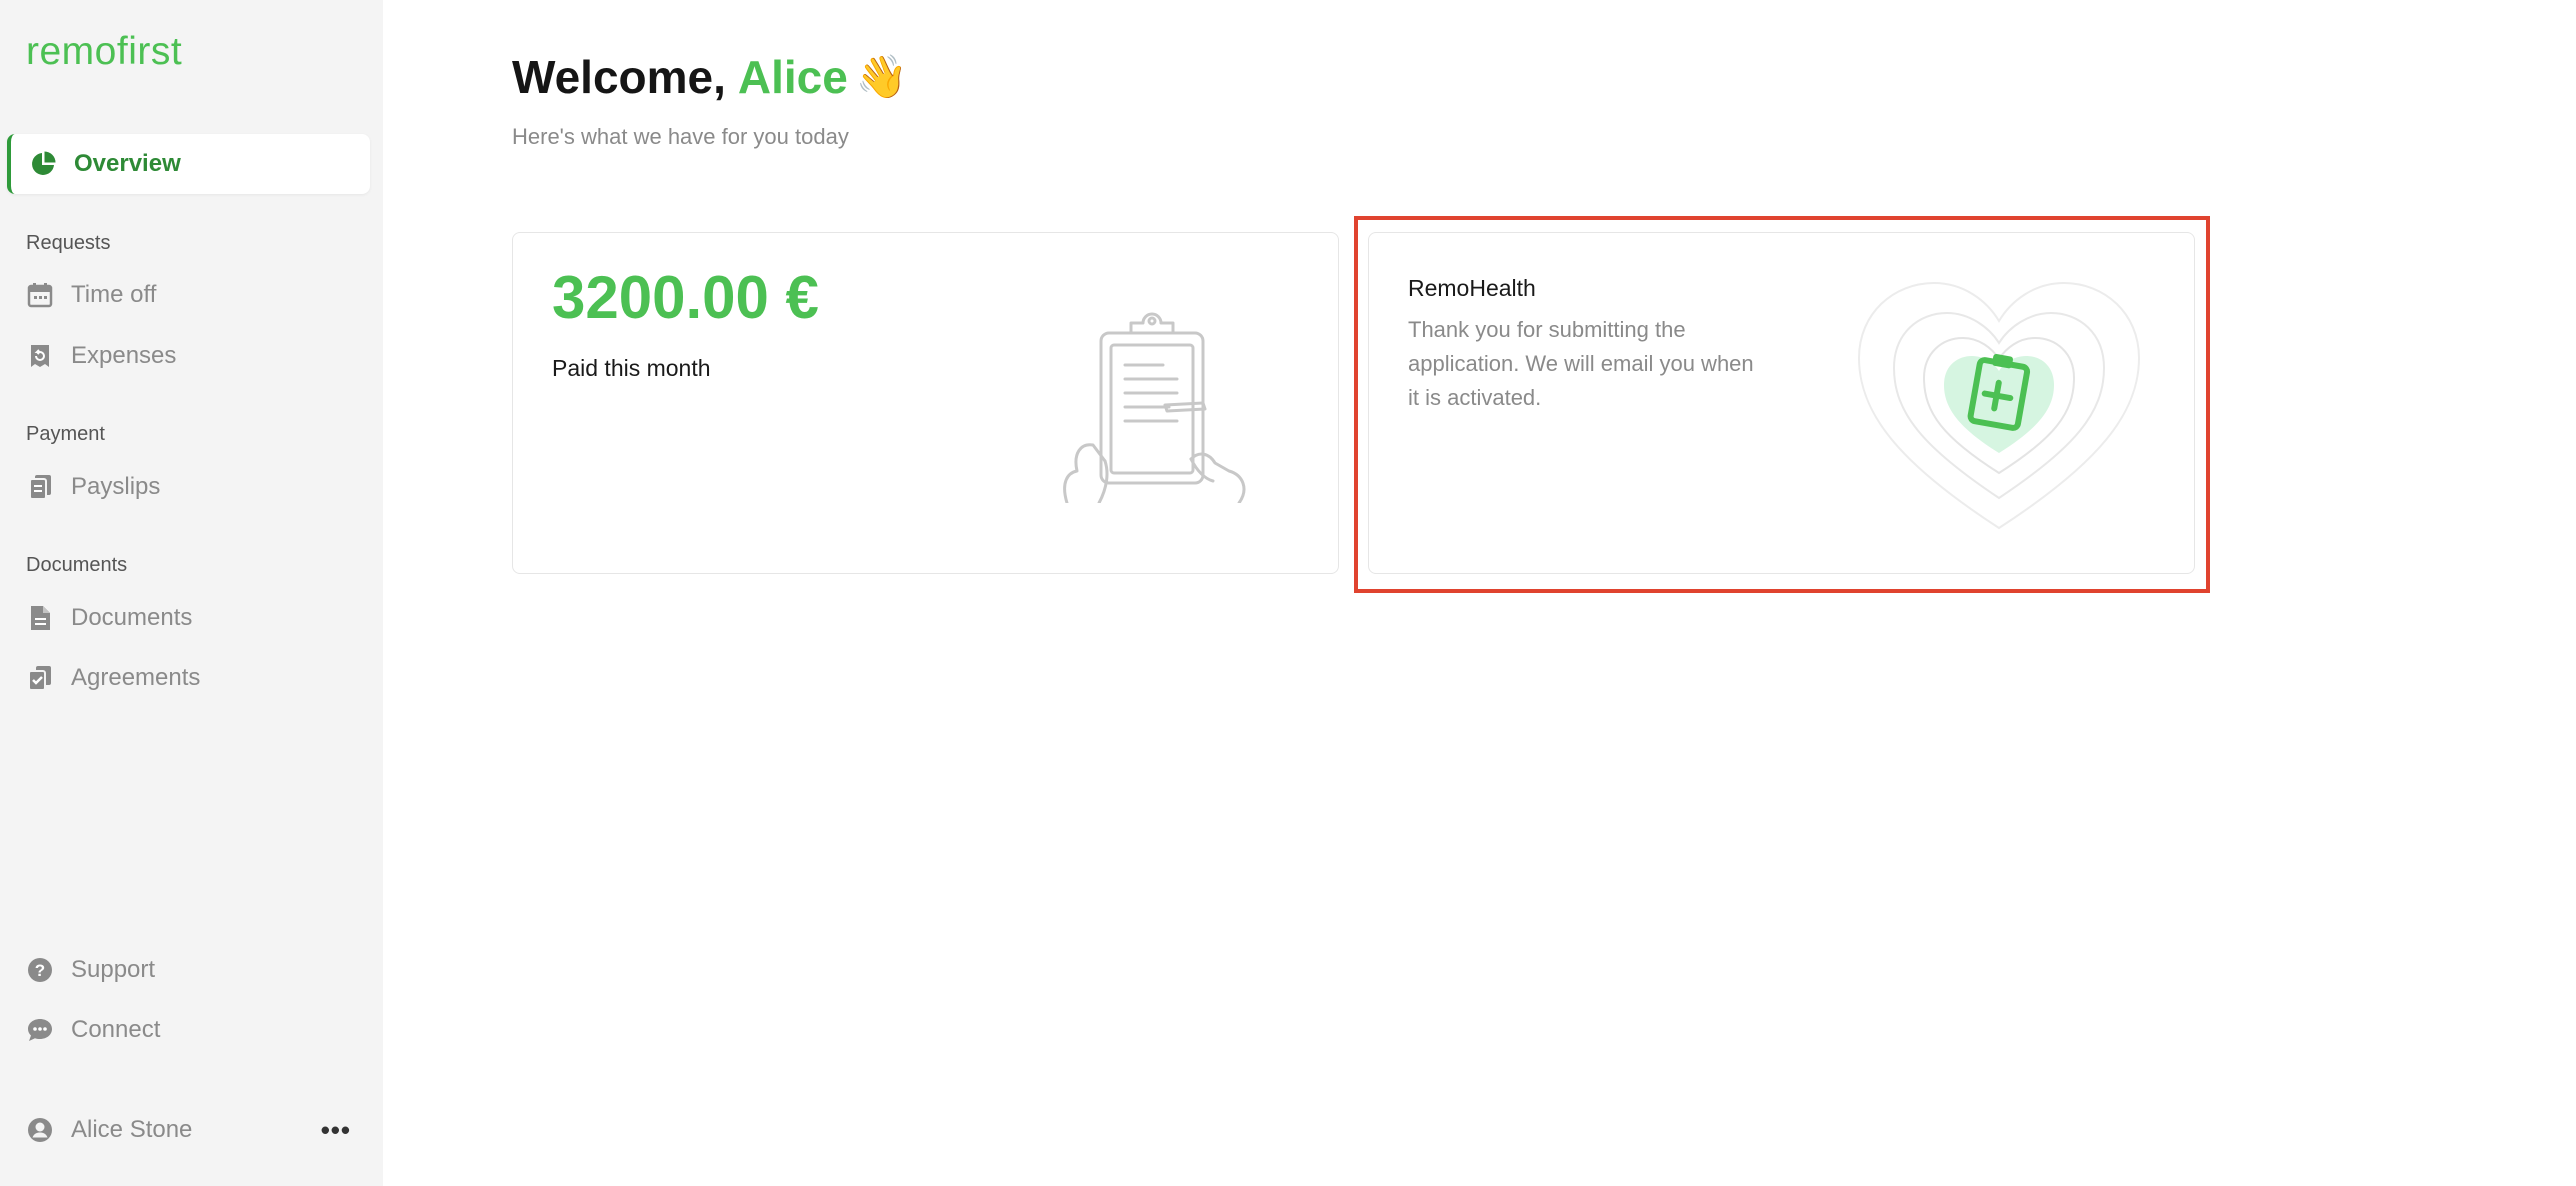 This screenshot has height=1186, width=2576. I want to click on sidebar-item-documents: Documents, so click(109, 618).